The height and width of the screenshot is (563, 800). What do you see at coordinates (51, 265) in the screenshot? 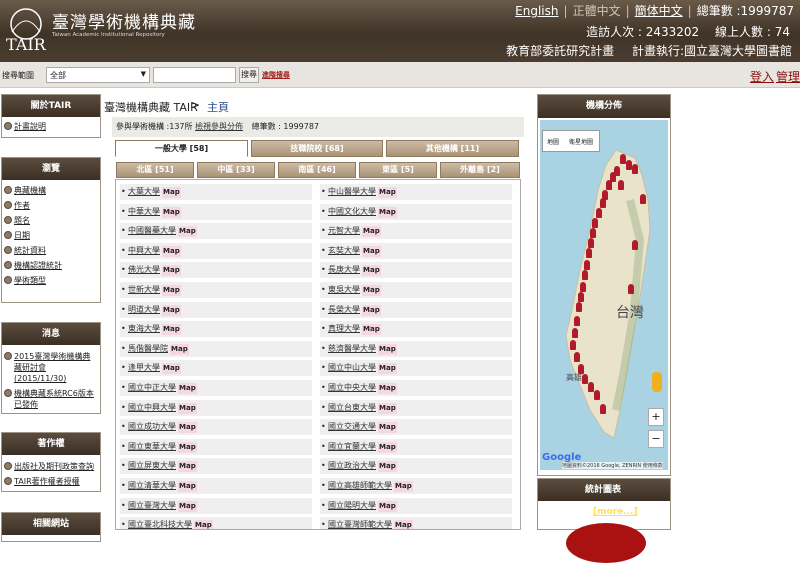
I see `sidebar-item: 機構認證統計` at bounding box center [51, 265].